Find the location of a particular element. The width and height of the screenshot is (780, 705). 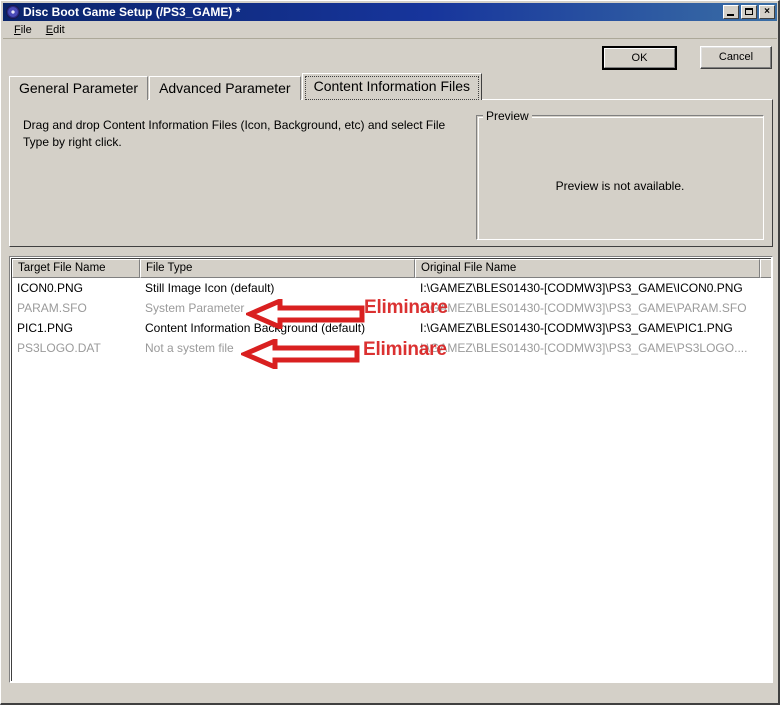

menu-item-edit: Edit is located at coordinates (55, 30).